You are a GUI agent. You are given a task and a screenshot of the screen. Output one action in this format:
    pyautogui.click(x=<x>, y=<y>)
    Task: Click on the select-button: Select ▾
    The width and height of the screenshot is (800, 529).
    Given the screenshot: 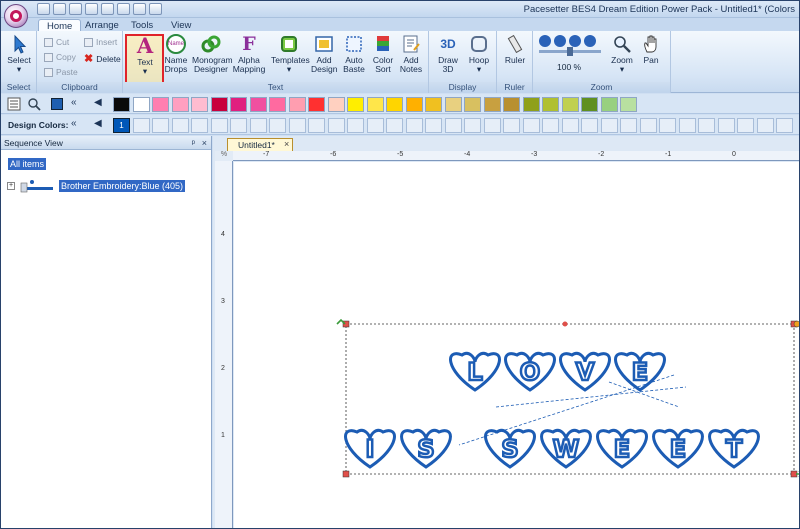 What is the action you would take?
    pyautogui.click(x=19, y=54)
    